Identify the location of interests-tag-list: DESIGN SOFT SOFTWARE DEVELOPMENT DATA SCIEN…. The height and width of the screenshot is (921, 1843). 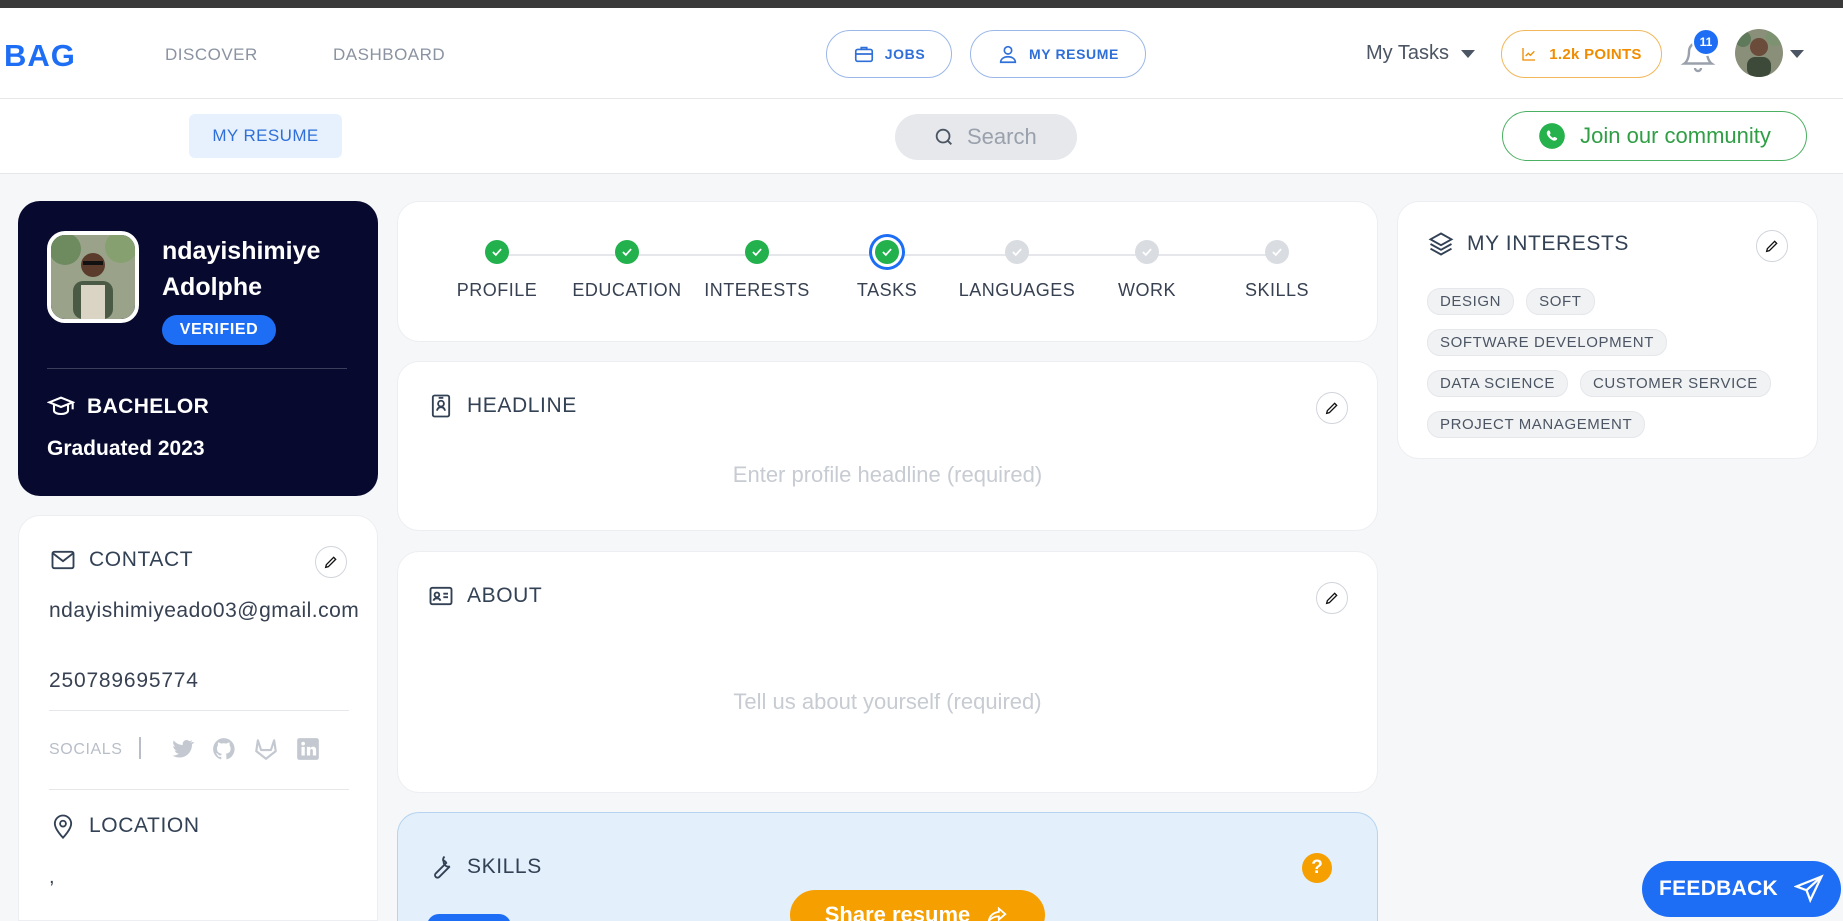
(1612, 363).